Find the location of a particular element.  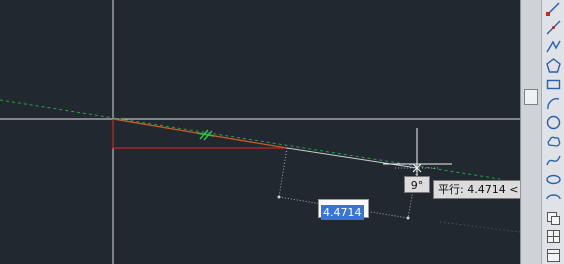

dimension-node-left is located at coordinates (279, 197).